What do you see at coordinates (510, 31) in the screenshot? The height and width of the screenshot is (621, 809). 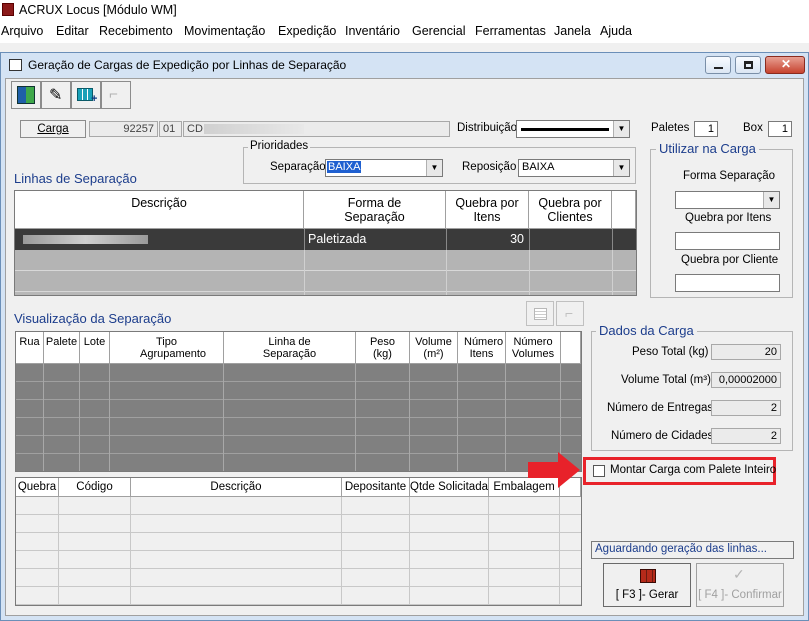 I see `menu-ferramentas: Ferramentas` at bounding box center [510, 31].